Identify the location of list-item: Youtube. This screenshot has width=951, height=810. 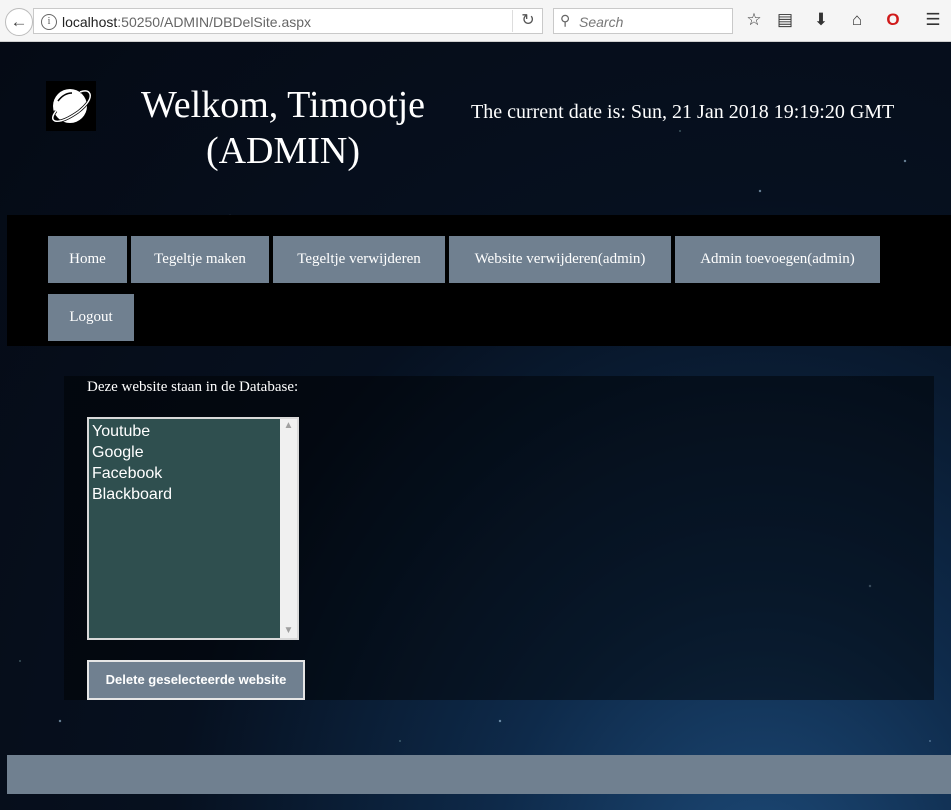
(121, 432).